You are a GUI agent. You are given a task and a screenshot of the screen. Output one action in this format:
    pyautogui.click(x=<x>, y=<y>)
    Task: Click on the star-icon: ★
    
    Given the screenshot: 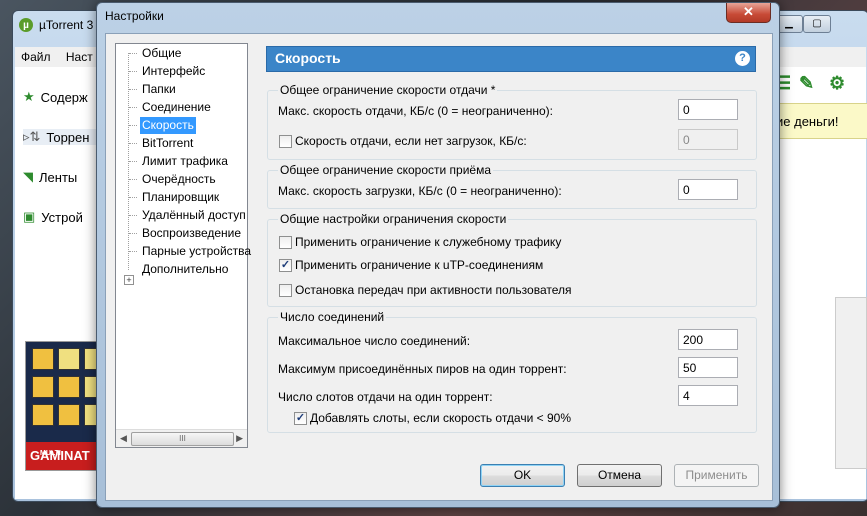 What is the action you would take?
    pyautogui.click(x=29, y=96)
    